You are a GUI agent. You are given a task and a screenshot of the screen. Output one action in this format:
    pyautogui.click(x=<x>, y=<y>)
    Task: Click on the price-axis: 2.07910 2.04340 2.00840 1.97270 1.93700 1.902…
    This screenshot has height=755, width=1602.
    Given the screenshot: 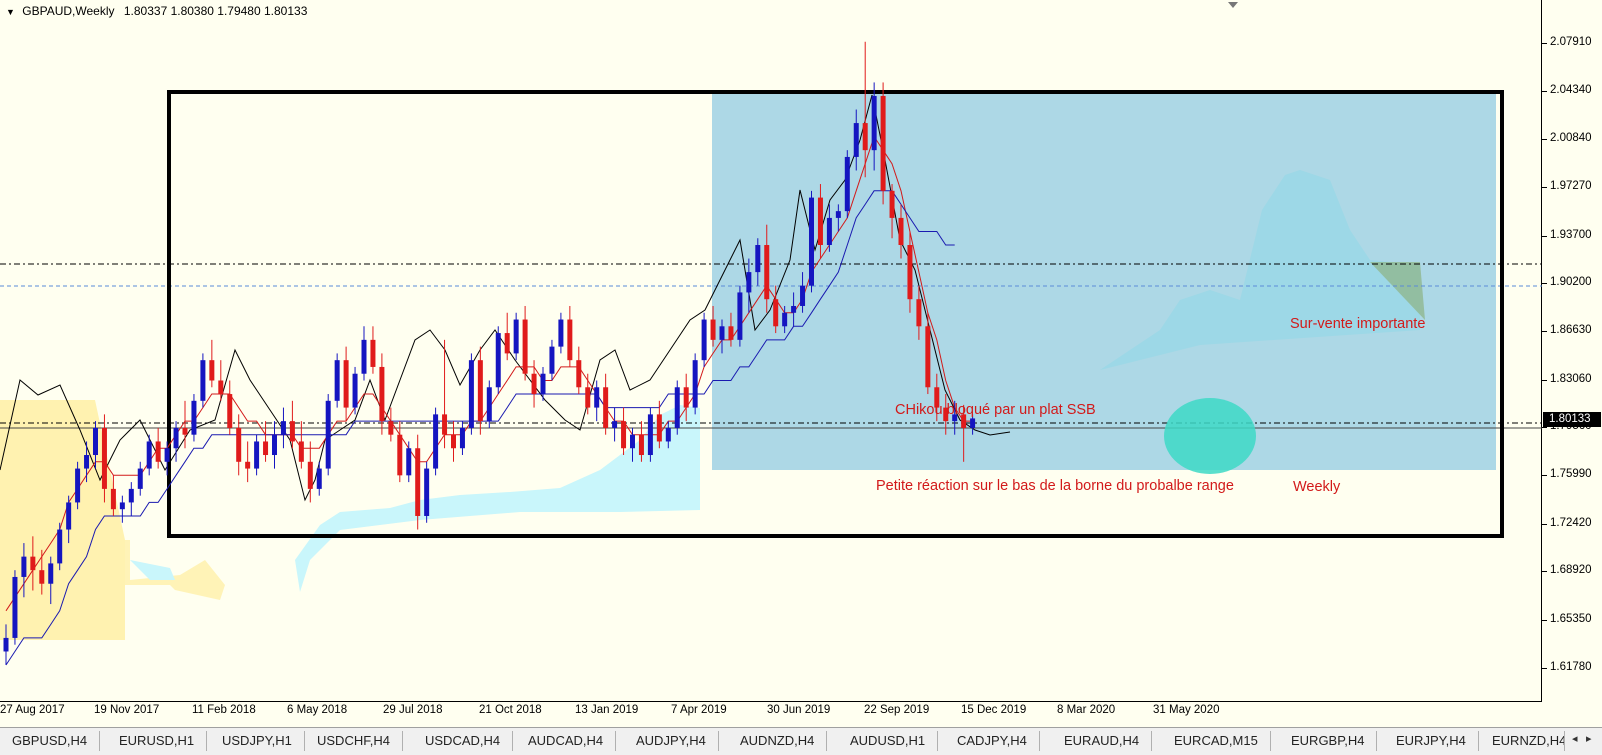 What is the action you would take?
    pyautogui.click(x=1572, y=351)
    